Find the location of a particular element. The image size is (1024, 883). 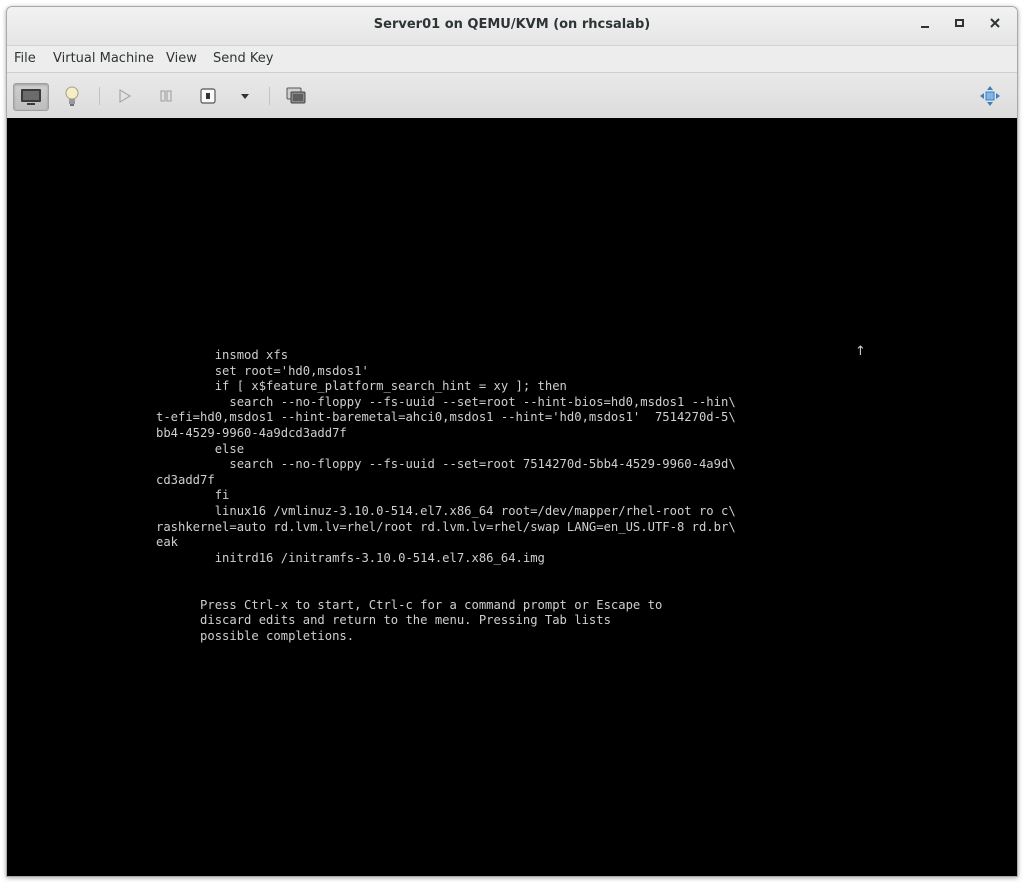

menu-bar: File Virtual Machine View Send Key is located at coordinates (512, 59).